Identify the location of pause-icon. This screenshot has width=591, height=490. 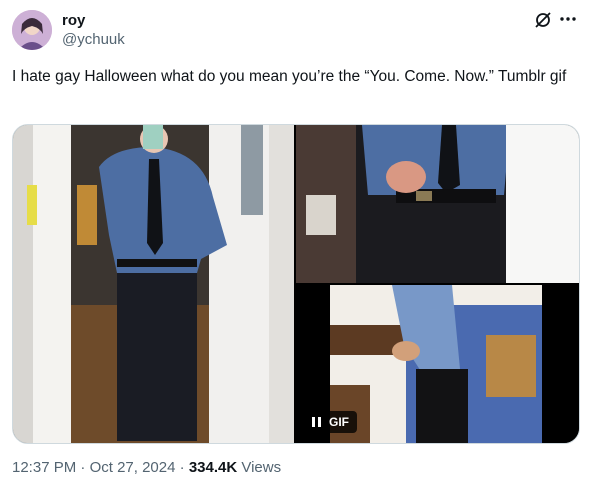
(316, 422).